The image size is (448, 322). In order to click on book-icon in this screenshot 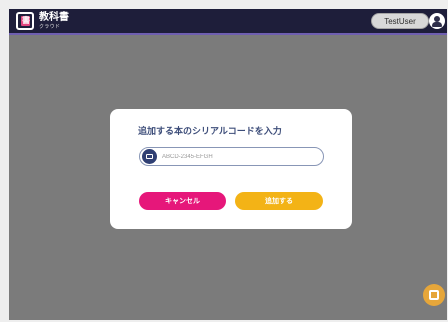, I will do `click(149, 156)`.